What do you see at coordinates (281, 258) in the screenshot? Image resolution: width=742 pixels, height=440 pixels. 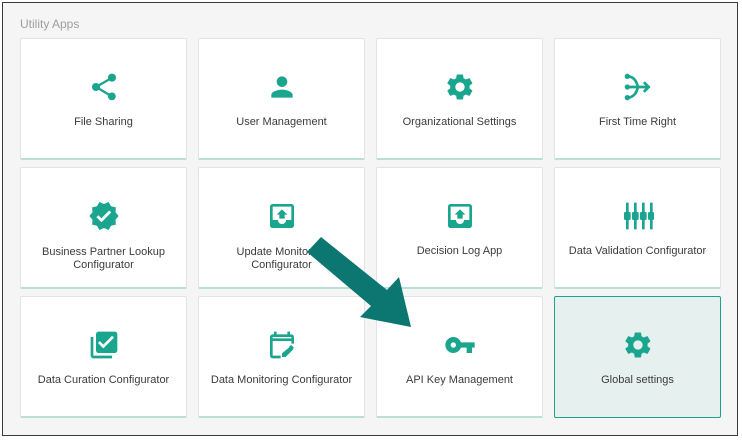 I see `tile-label: Update Monitoring Configurator` at bounding box center [281, 258].